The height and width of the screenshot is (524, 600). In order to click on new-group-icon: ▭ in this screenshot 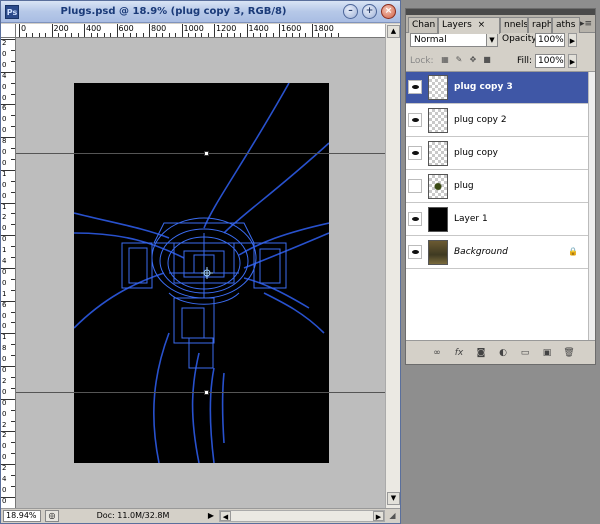, I will do `click(525, 353)`.